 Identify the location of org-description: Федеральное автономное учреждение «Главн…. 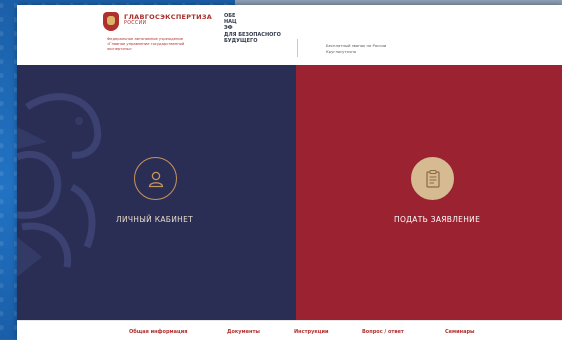
(166, 44).